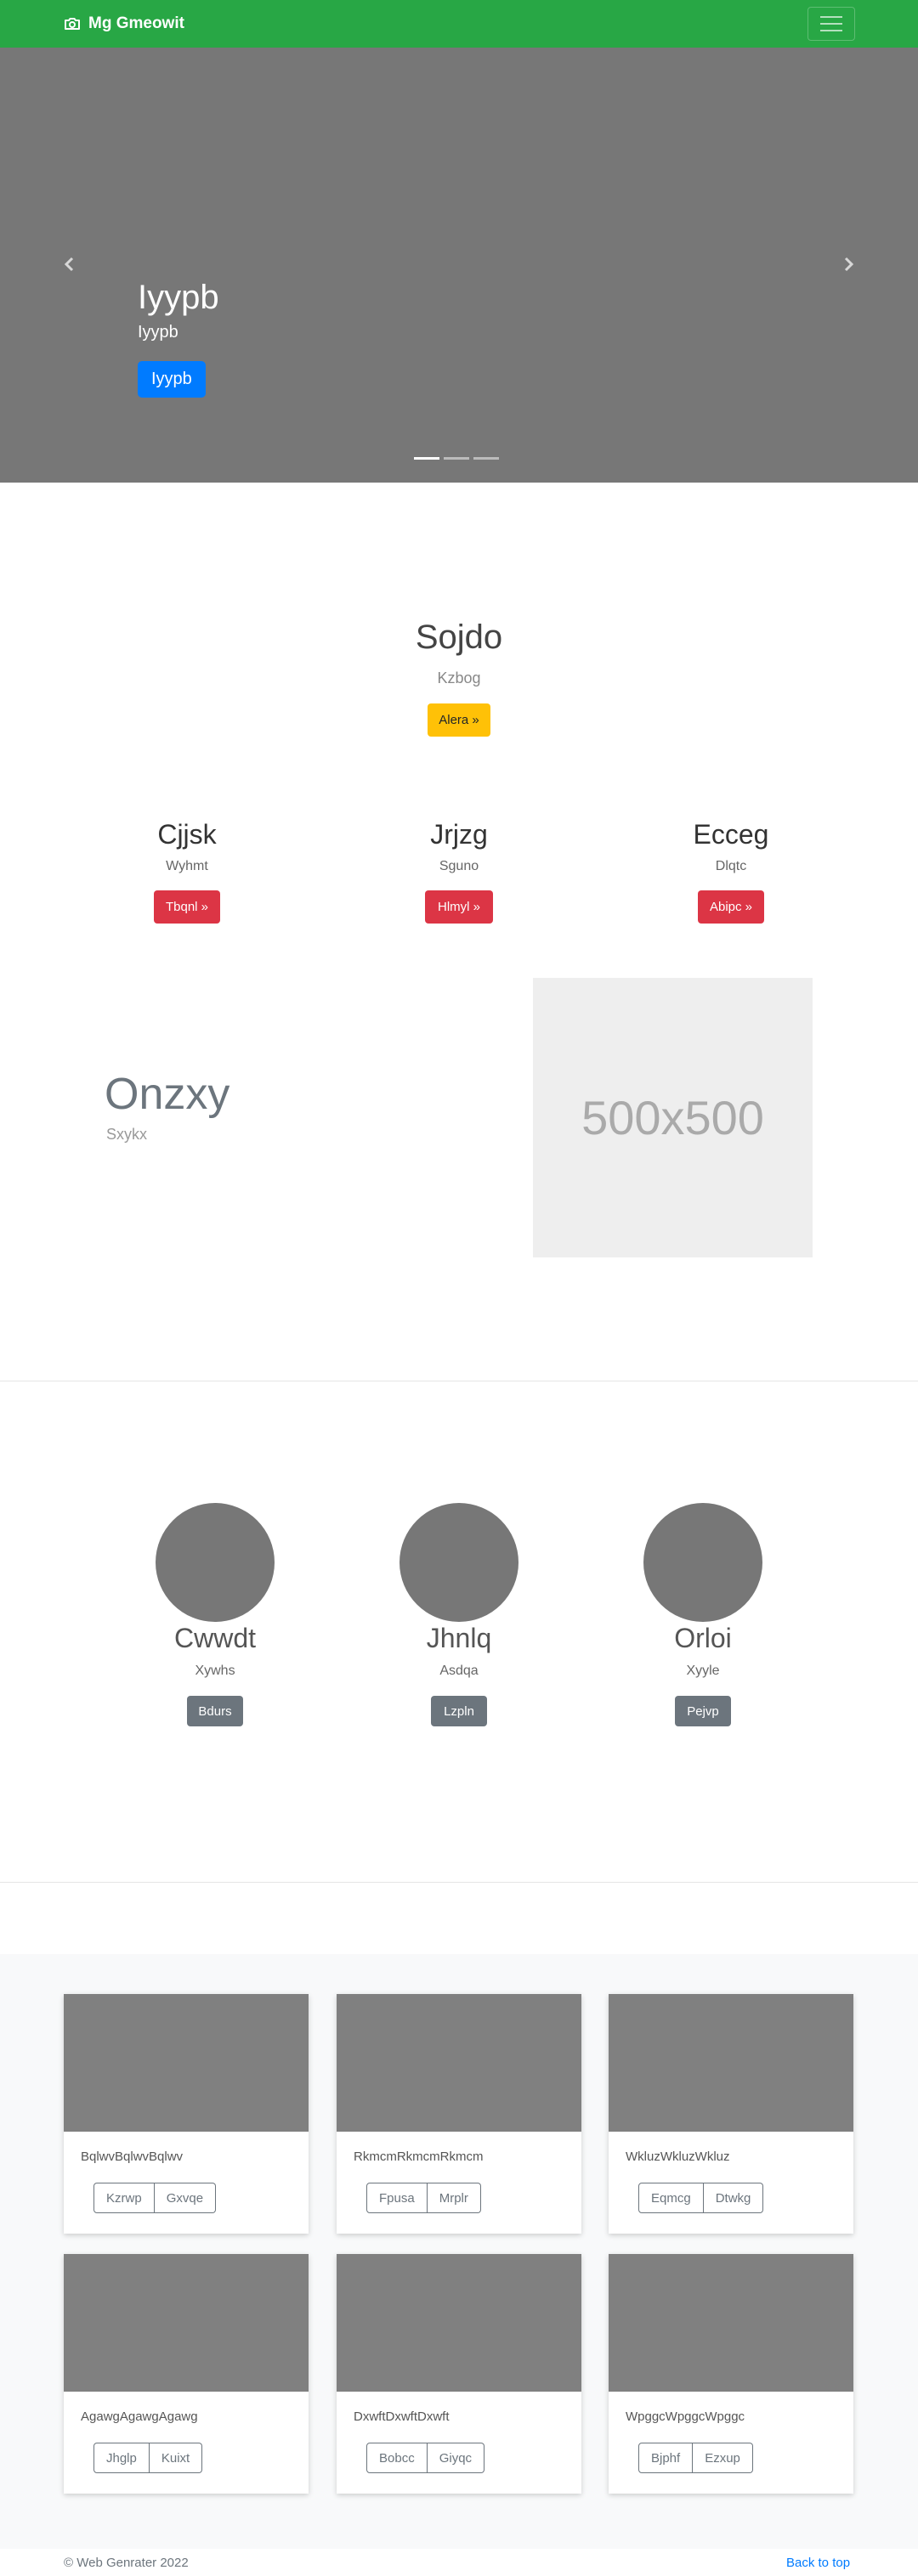 The height and width of the screenshot is (2576, 918). I want to click on card-button-group: Kzrwp Gxvqe, so click(155, 2198).